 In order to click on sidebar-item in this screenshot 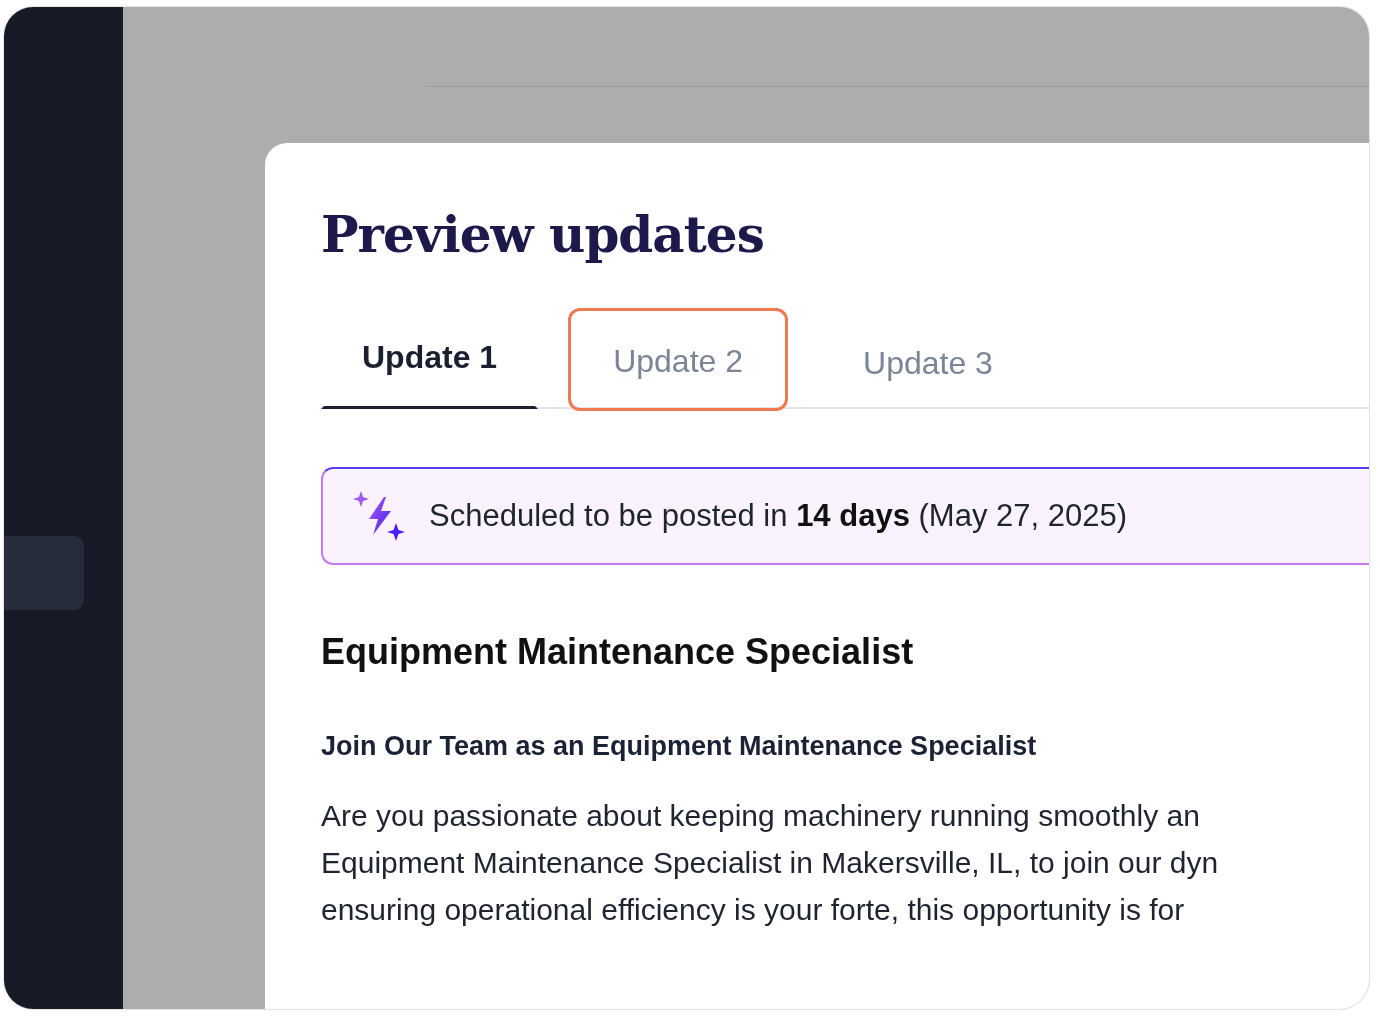, I will do `click(44, 573)`.